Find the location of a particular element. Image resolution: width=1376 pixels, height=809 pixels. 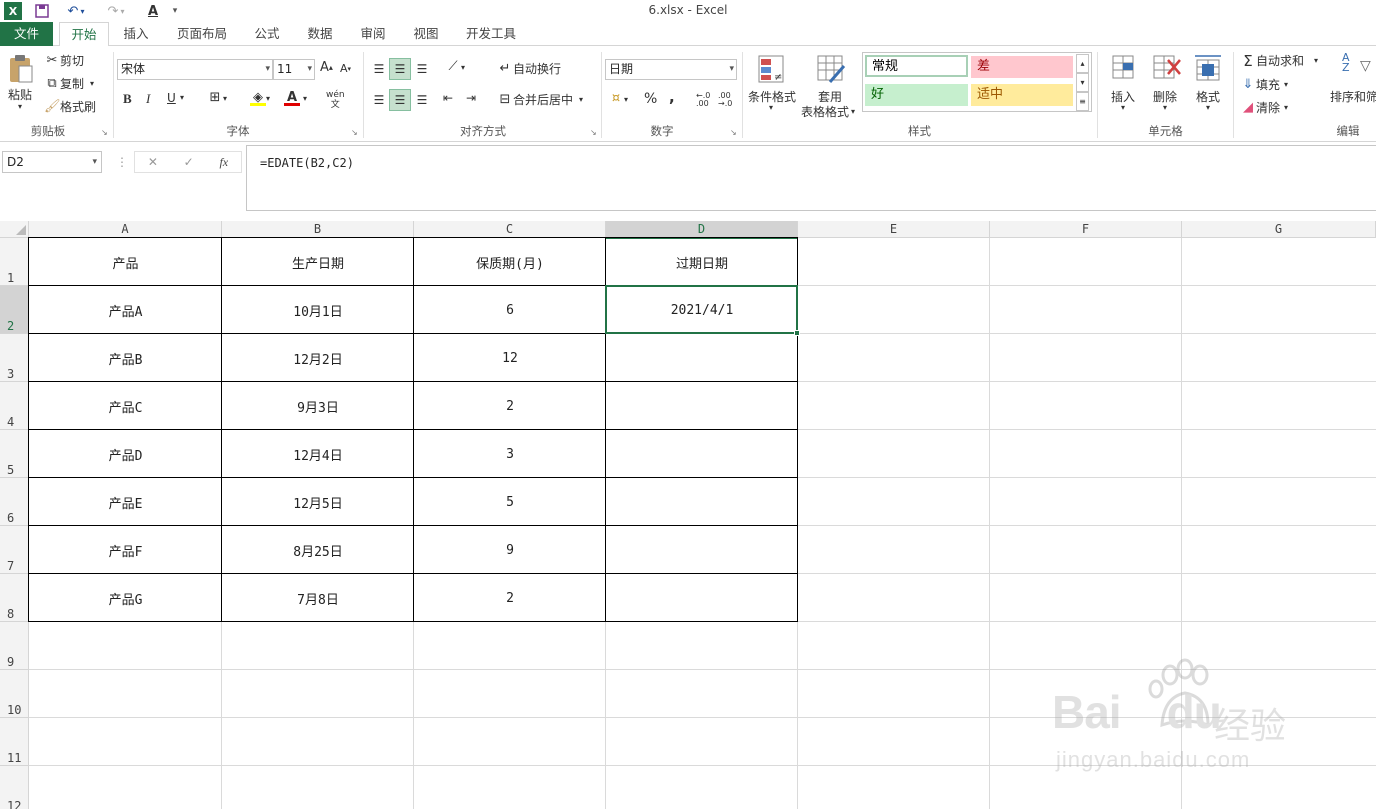

font-size-select: 11 ▾ is located at coordinates (294, 69).